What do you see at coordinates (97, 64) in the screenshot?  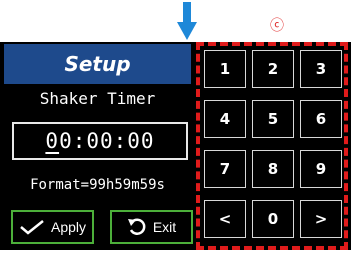 I see `page-title: Setup` at bounding box center [97, 64].